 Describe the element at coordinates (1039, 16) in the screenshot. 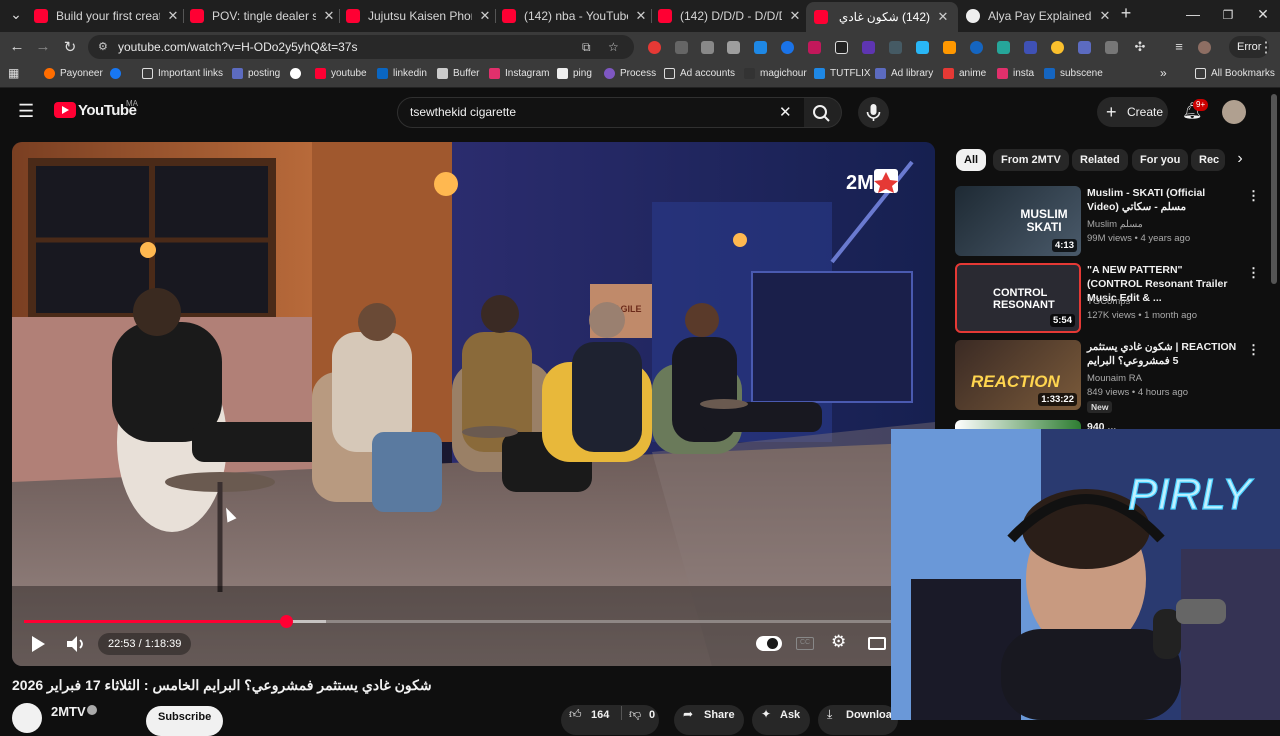

I see `browser-tab-7: Alya Pay Explained ✕` at that location.